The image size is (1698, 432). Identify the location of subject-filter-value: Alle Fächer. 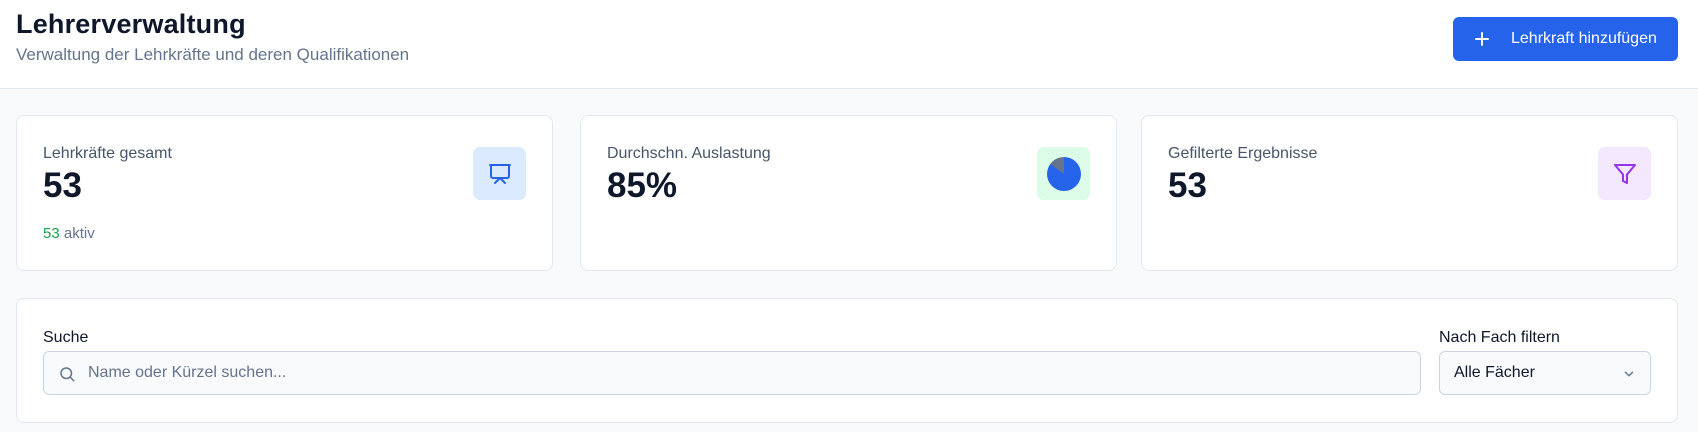
(1494, 372).